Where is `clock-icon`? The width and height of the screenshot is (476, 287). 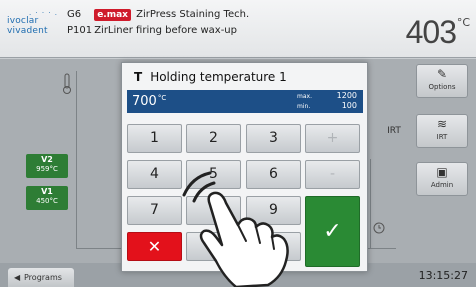 clock-icon is located at coordinates (379, 228).